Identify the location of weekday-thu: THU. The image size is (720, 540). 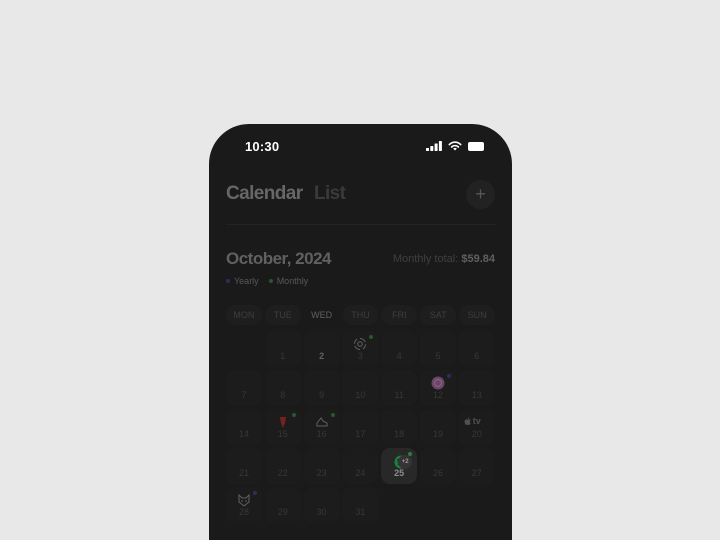
(360, 315).